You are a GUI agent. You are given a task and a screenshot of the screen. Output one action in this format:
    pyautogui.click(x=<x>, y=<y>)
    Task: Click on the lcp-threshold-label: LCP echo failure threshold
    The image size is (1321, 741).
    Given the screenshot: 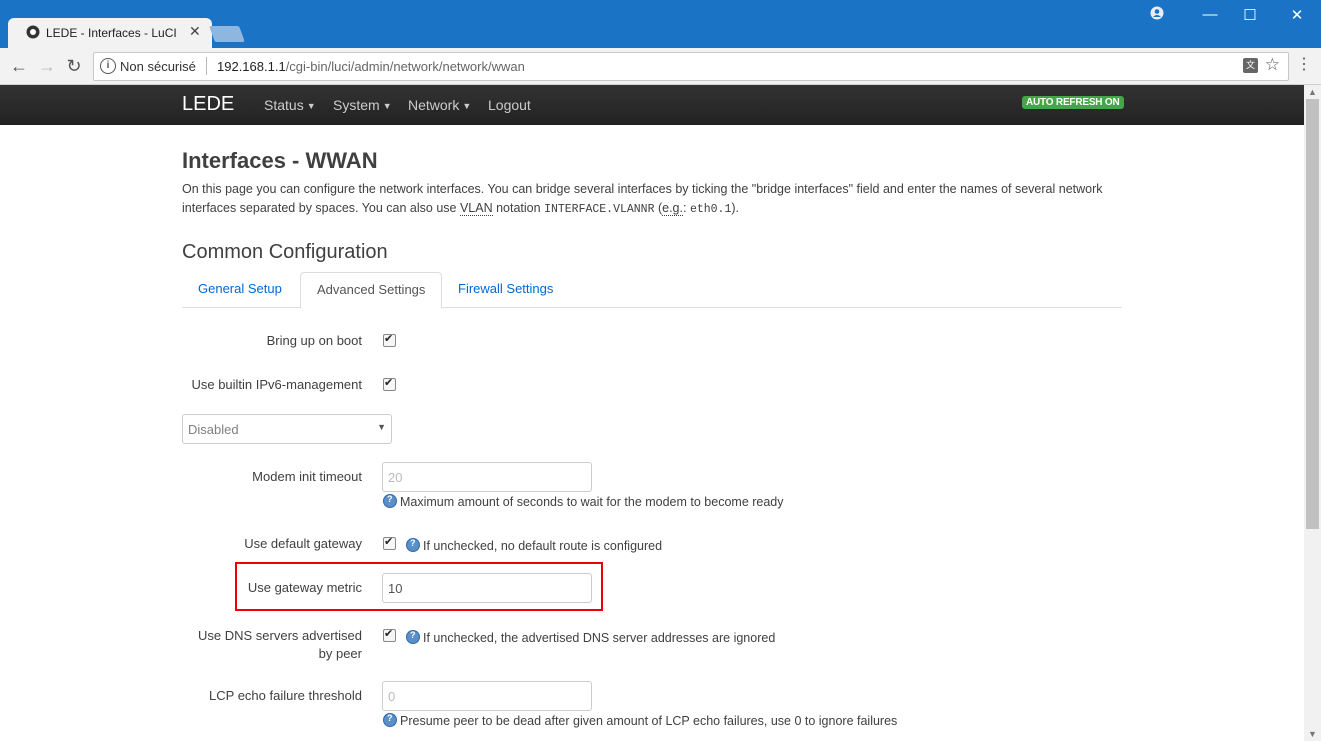 What is the action you would take?
    pyautogui.click(x=285, y=695)
    